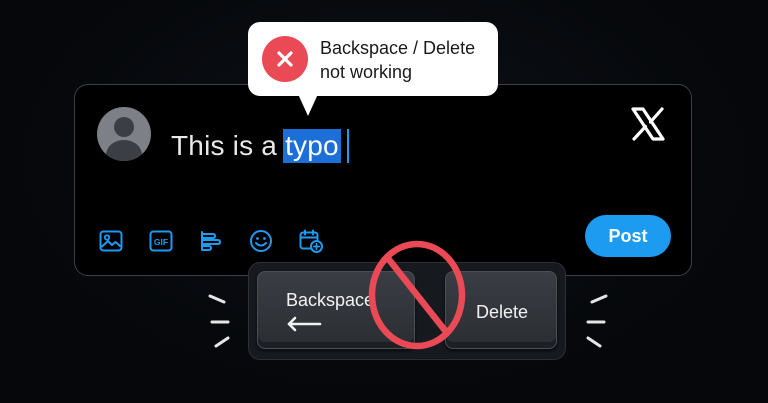 This screenshot has height=403, width=768. Describe the element at coordinates (124, 150) in the screenshot. I see `avatar-shoulders-shape` at that location.